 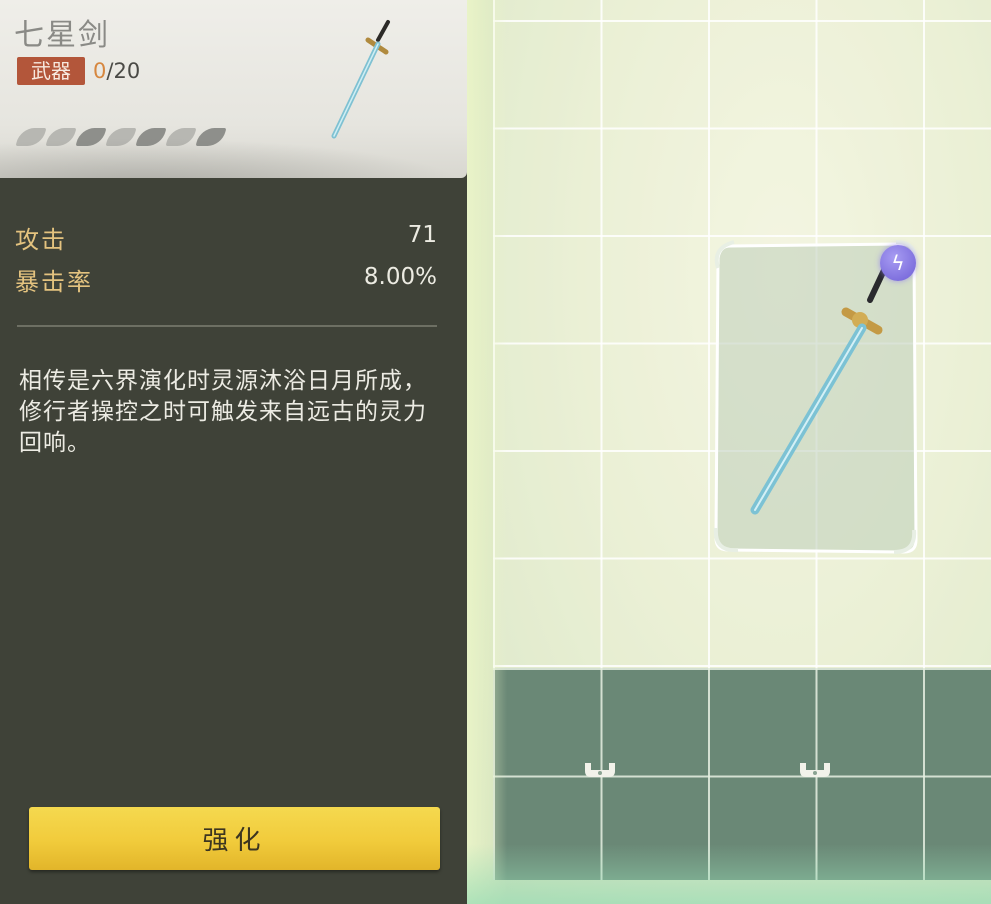 I want to click on lightning-element-icon: ϟ, so click(x=898, y=263).